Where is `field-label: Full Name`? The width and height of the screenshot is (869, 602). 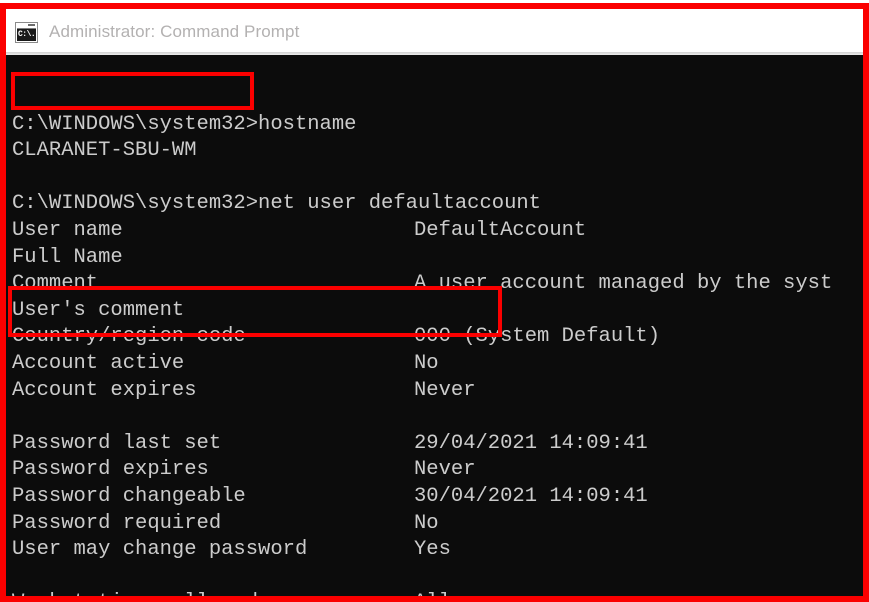 field-label: Full Name is located at coordinates (67, 257).